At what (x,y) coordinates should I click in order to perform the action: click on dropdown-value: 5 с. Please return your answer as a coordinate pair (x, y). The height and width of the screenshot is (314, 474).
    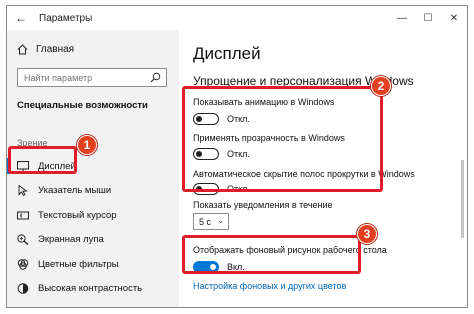
    Looking at the image, I should click on (205, 221).